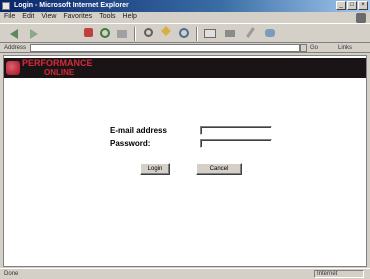 The height and width of the screenshot is (279, 370). I want to click on edit-icon, so click(250, 32).